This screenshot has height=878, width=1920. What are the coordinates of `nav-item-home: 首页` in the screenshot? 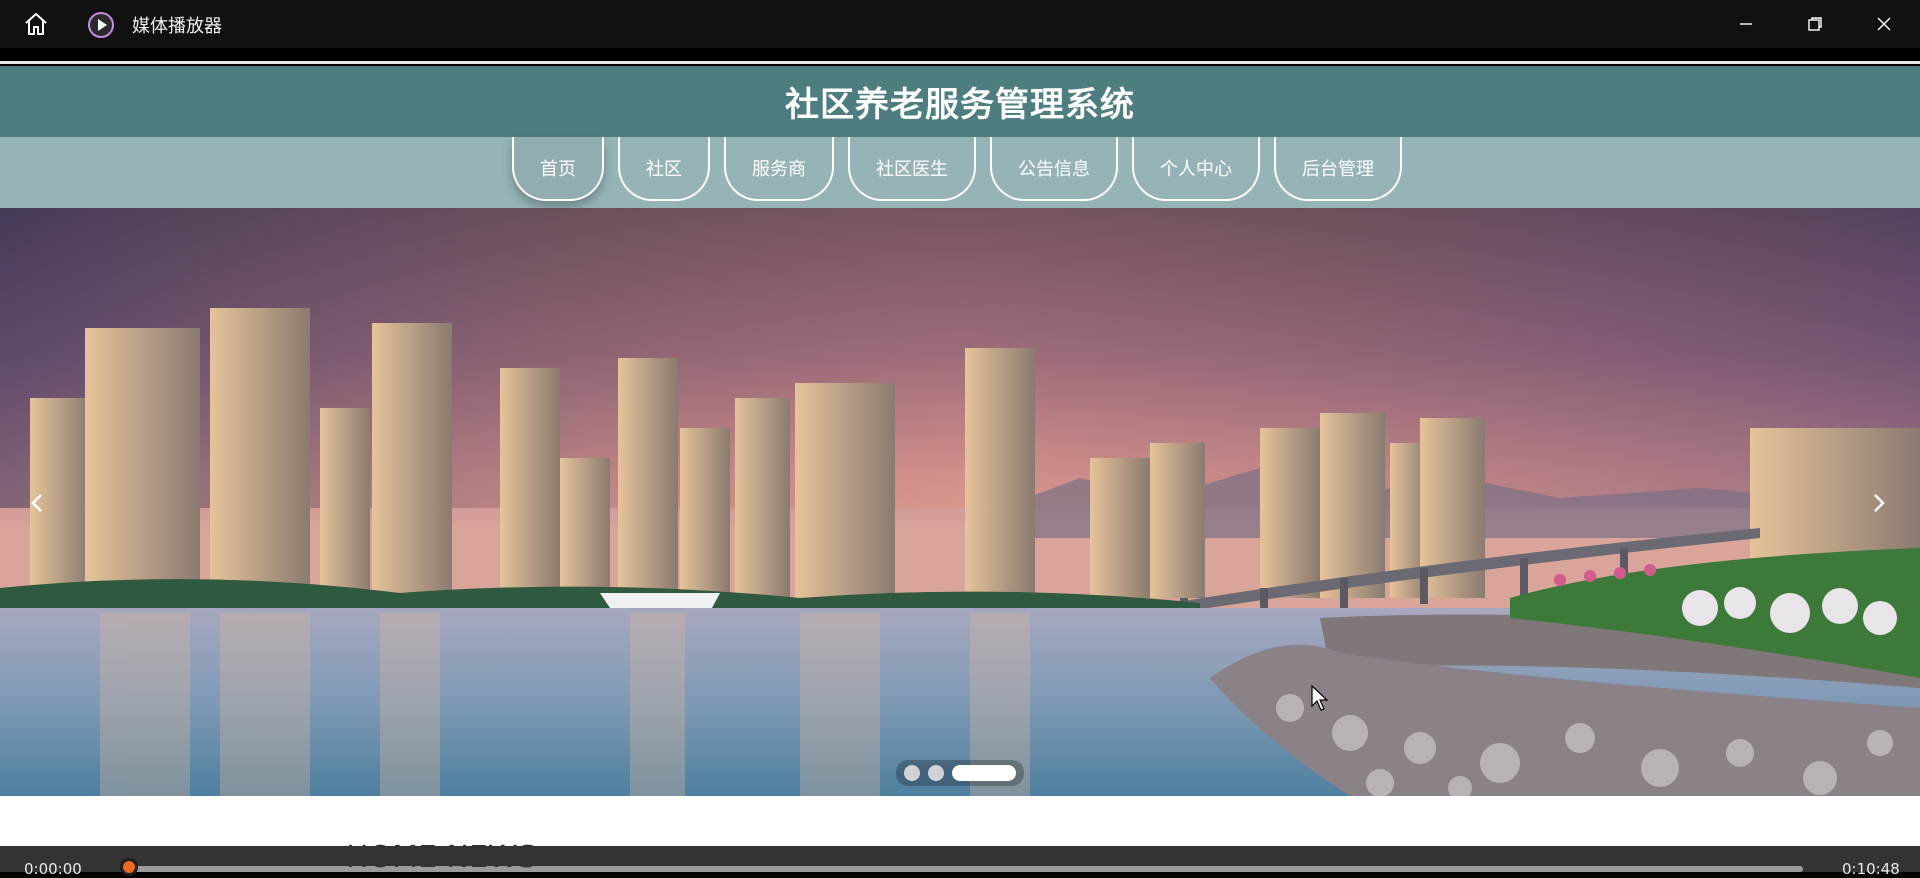 It's located at (558, 169).